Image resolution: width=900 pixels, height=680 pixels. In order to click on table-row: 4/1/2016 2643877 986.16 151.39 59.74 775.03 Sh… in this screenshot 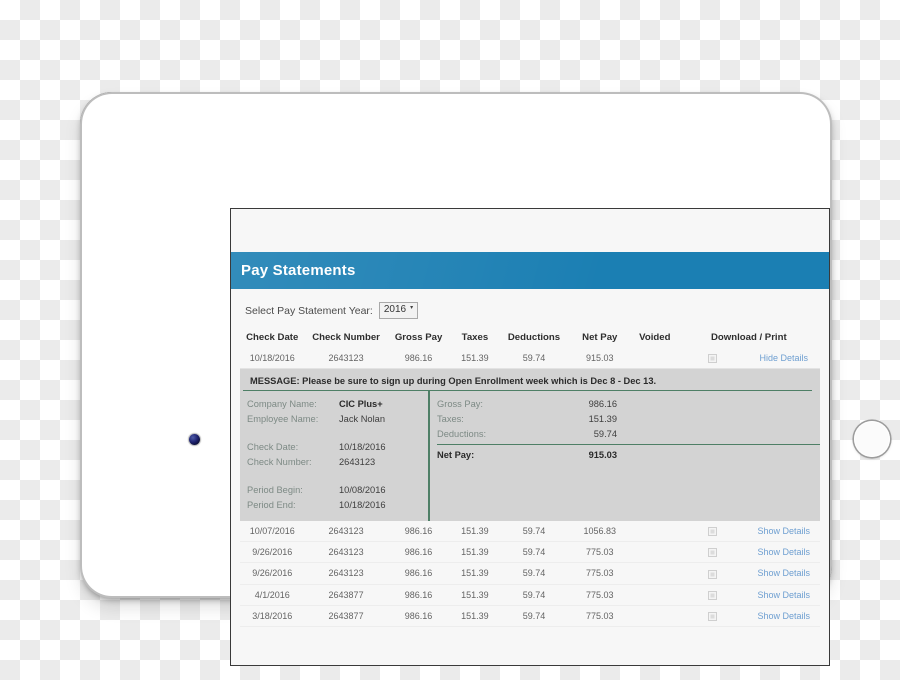, I will do `click(530, 595)`.